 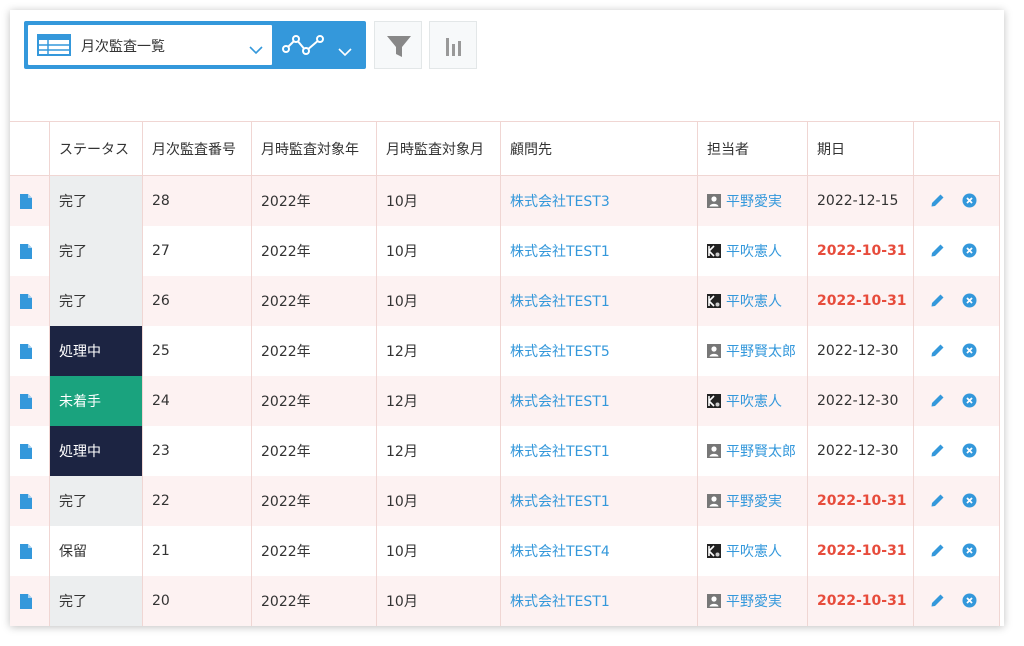 I want to click on audit-number: 27, so click(x=197, y=251).